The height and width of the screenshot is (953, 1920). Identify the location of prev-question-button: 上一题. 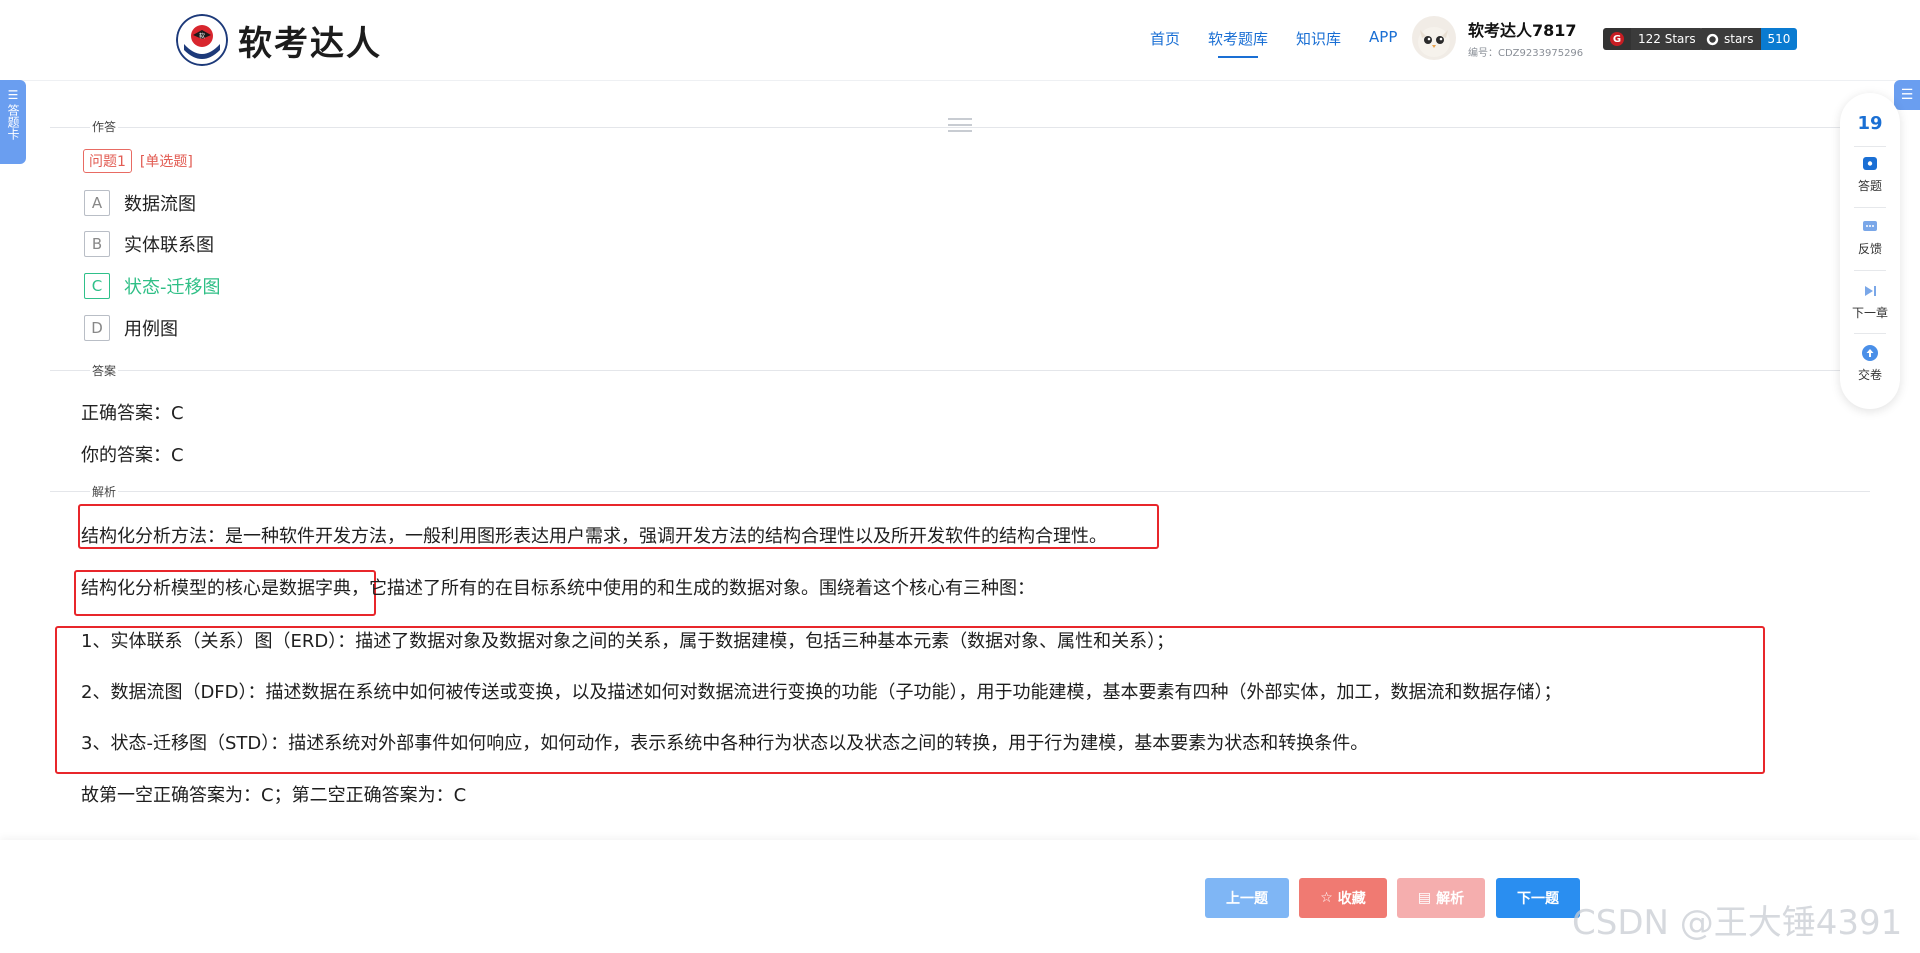
(1247, 898).